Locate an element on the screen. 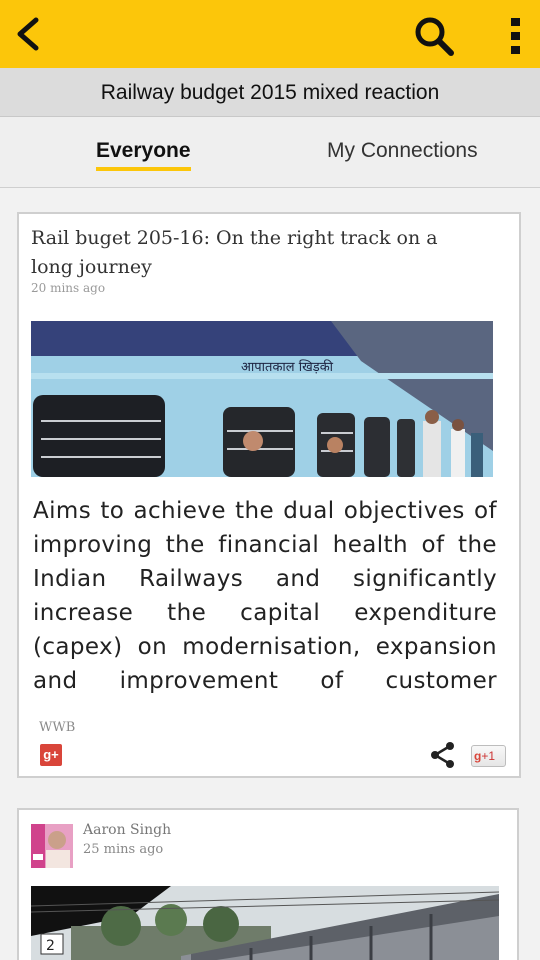 The width and height of the screenshot is (540, 960). tab-everyone: Everyone is located at coordinates (143, 152).